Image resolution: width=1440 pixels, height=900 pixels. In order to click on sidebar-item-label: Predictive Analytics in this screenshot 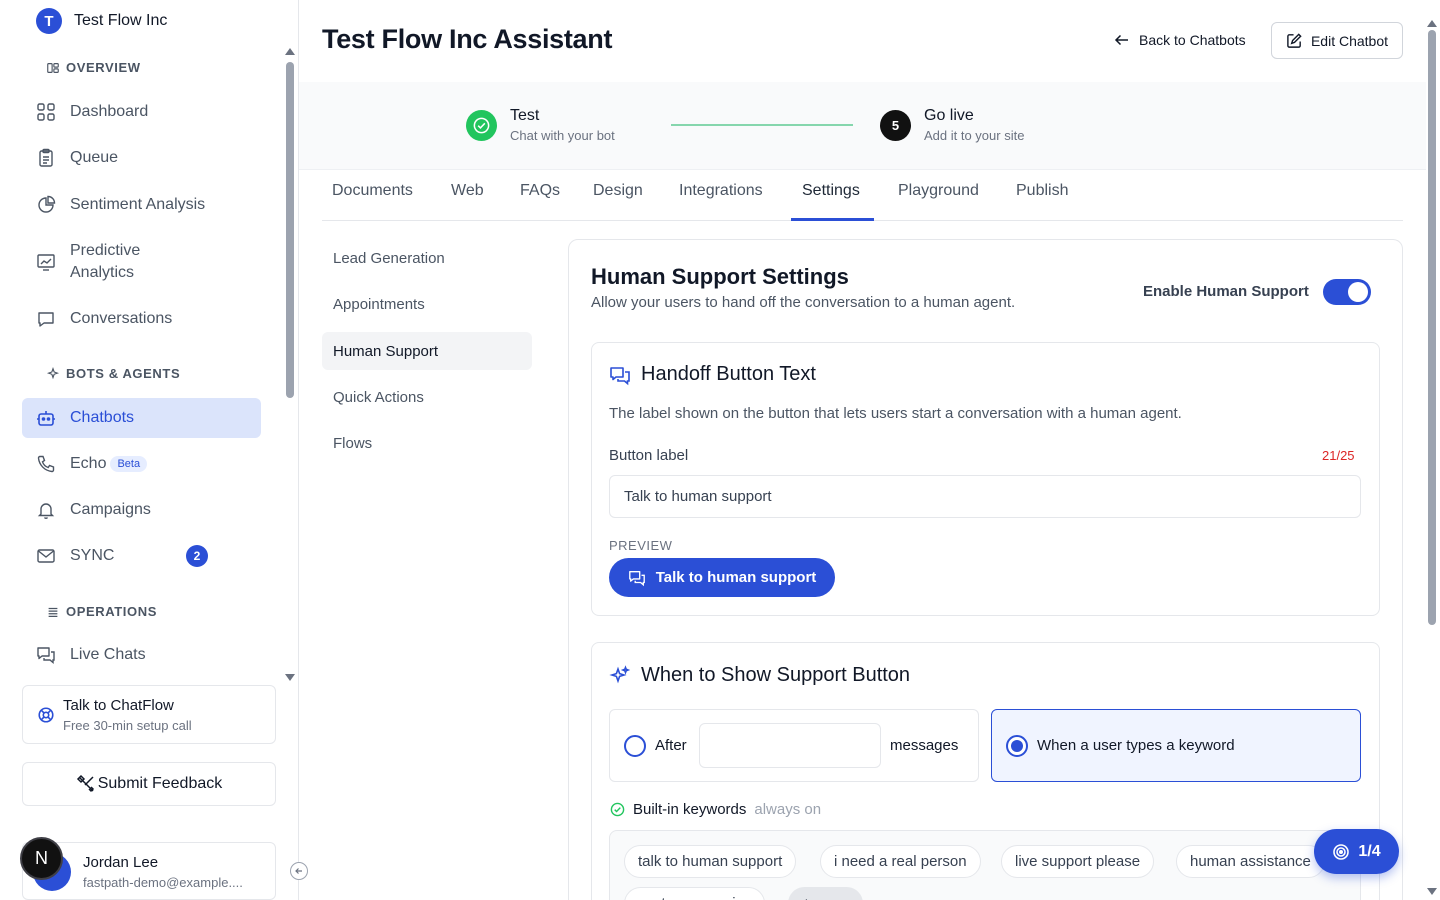, I will do `click(105, 261)`.